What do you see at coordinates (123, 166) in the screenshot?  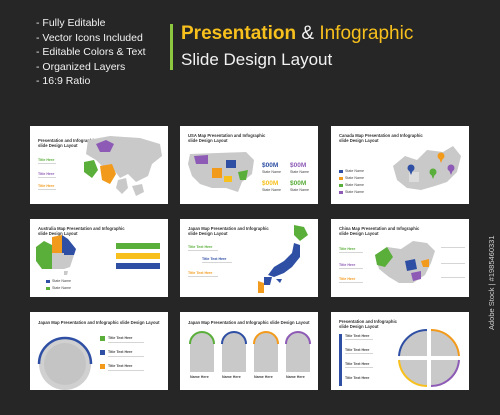 I see `asia-map` at bounding box center [123, 166].